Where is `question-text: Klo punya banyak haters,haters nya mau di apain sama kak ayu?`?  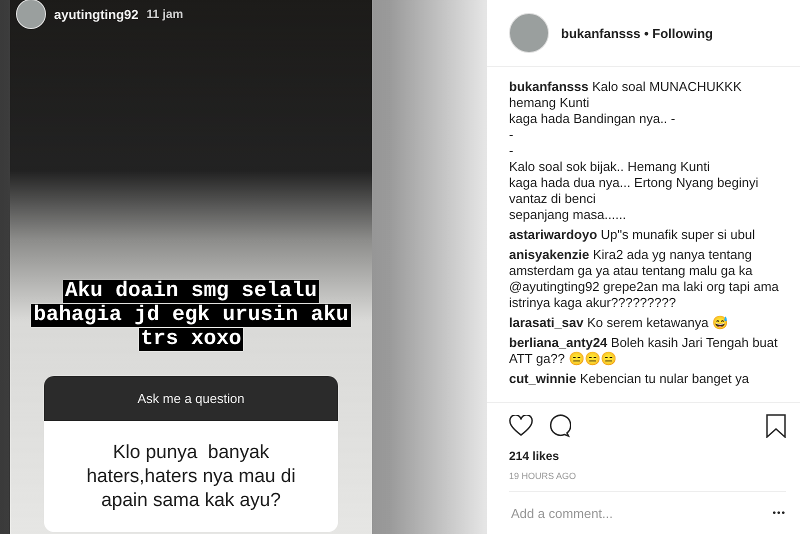
question-text: Klo punya banyak haters,haters nya mau di apain sama kak ayu? is located at coordinates (191, 476).